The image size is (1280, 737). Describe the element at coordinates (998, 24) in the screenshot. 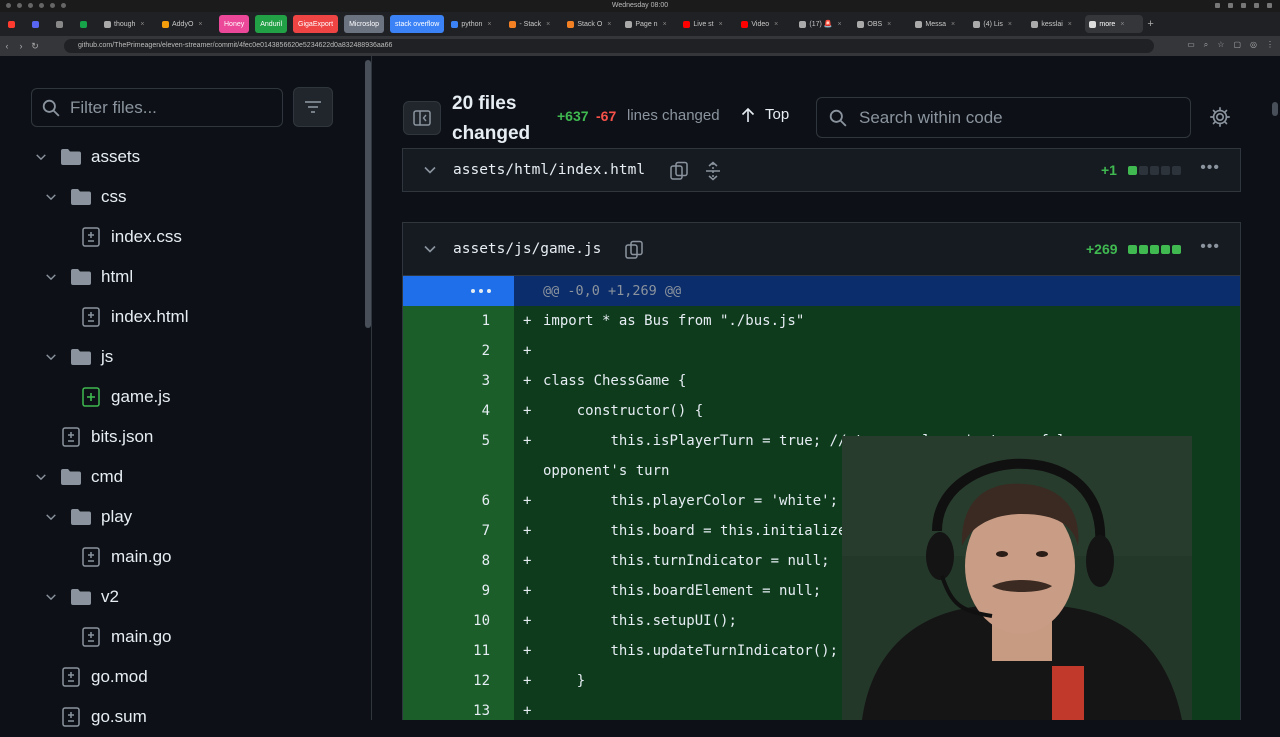

I see `browser-tab: (4) Lis ×` at that location.